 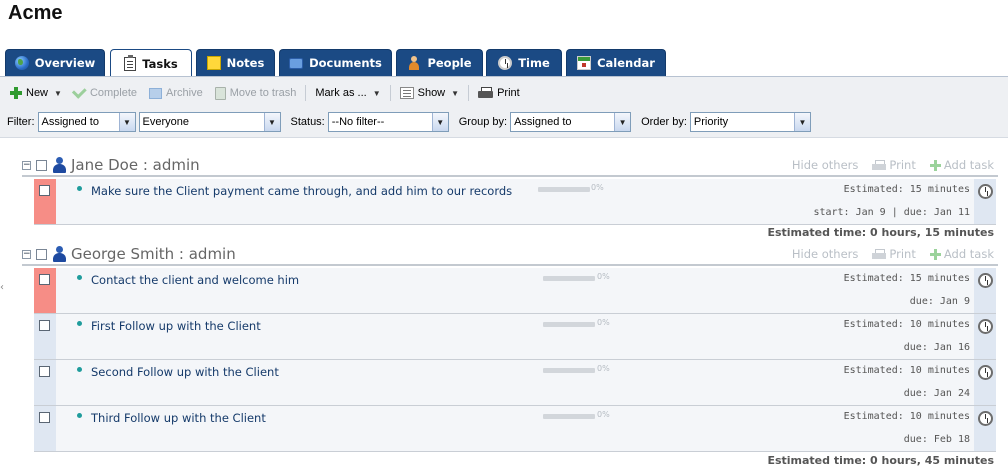 I want to click on tab-documents: Documents, so click(x=335, y=62).